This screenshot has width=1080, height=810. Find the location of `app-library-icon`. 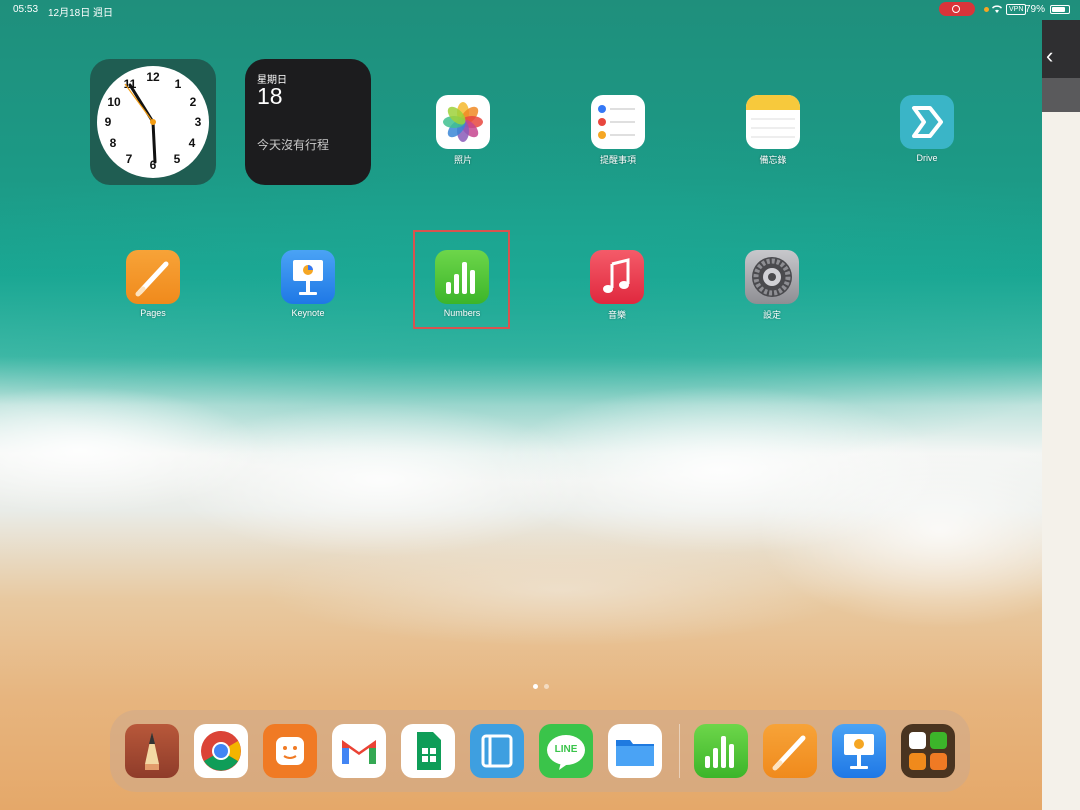

app-library-icon is located at coordinates (928, 751).